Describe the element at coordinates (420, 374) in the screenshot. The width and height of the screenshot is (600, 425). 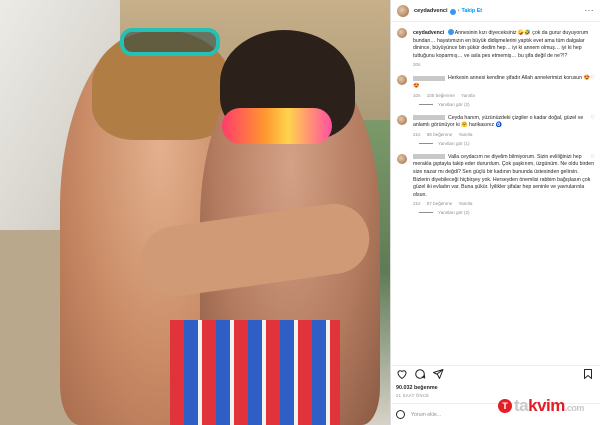
I see `comment-icon` at that location.